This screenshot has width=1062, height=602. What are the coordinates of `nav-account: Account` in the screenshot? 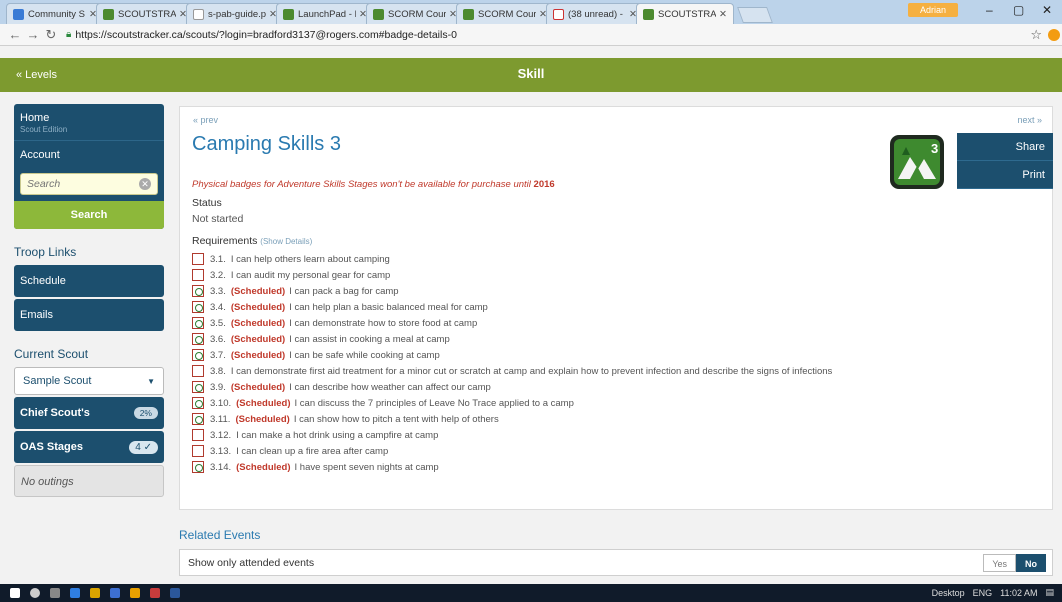 It's located at (89, 155).